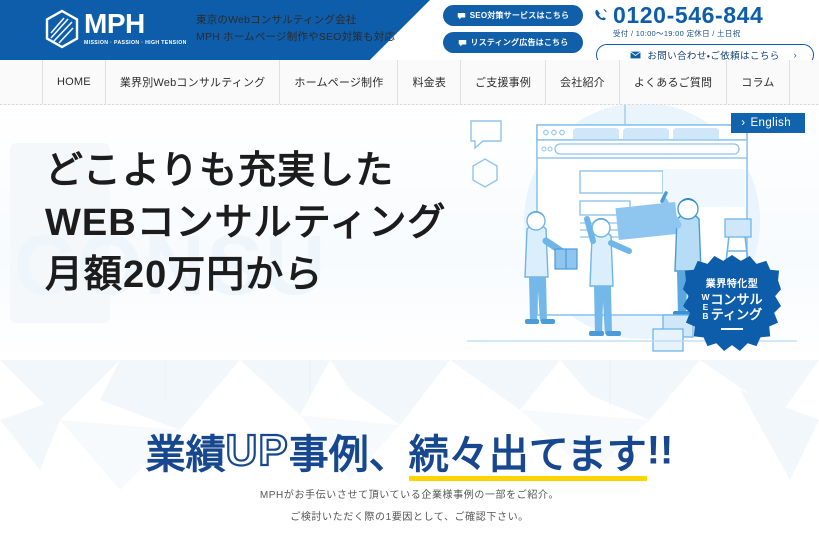 This screenshot has height=546, width=819. What do you see at coordinates (73, 82) in the screenshot?
I see `nav-item-home: HOME` at bounding box center [73, 82].